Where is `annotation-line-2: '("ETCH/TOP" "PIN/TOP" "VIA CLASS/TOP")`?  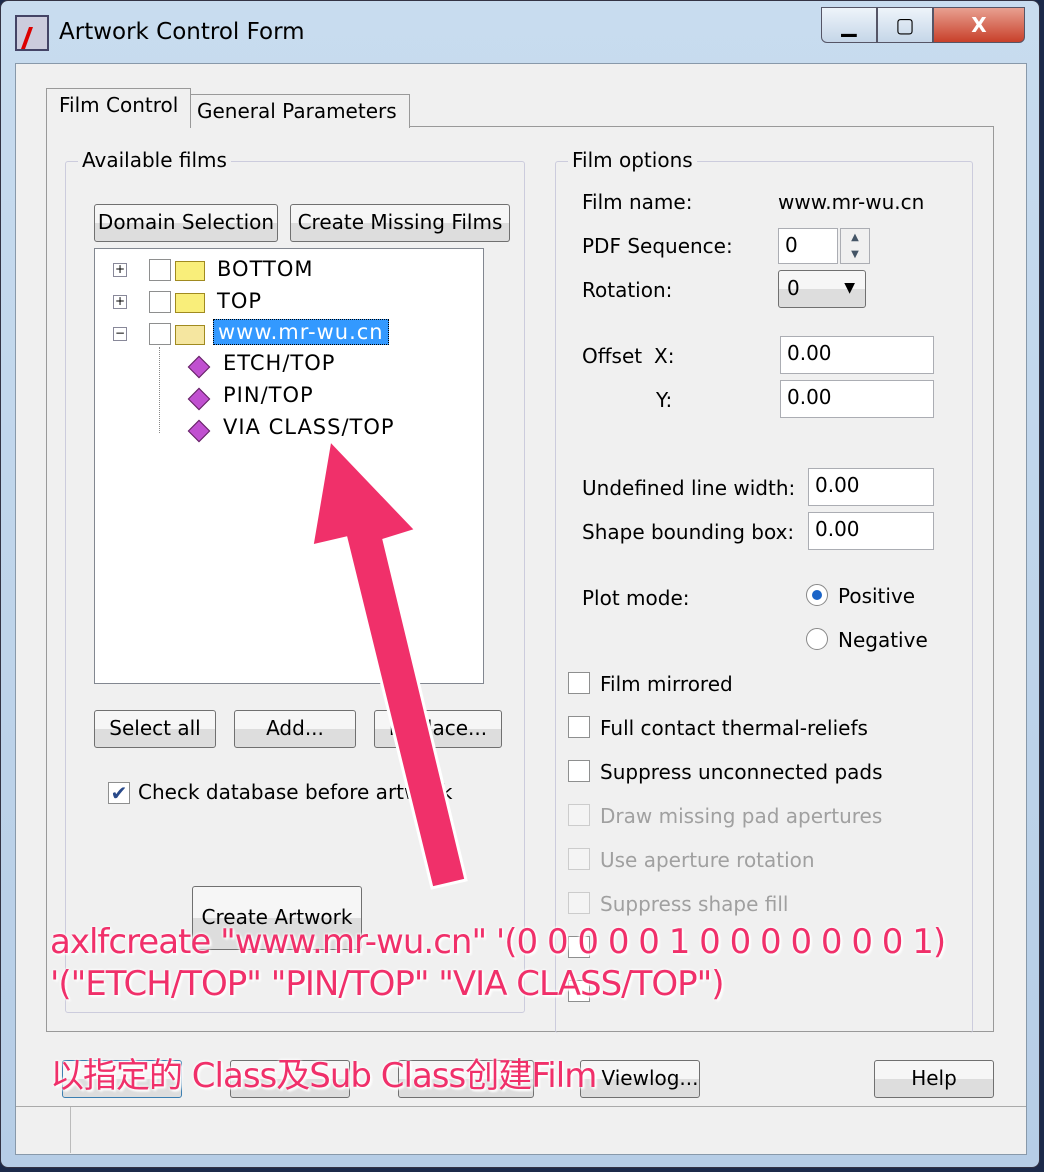 annotation-line-2: '("ETCH/TOP" "PIN/TOP" "VIA CLASS/TOP") is located at coordinates (387, 984).